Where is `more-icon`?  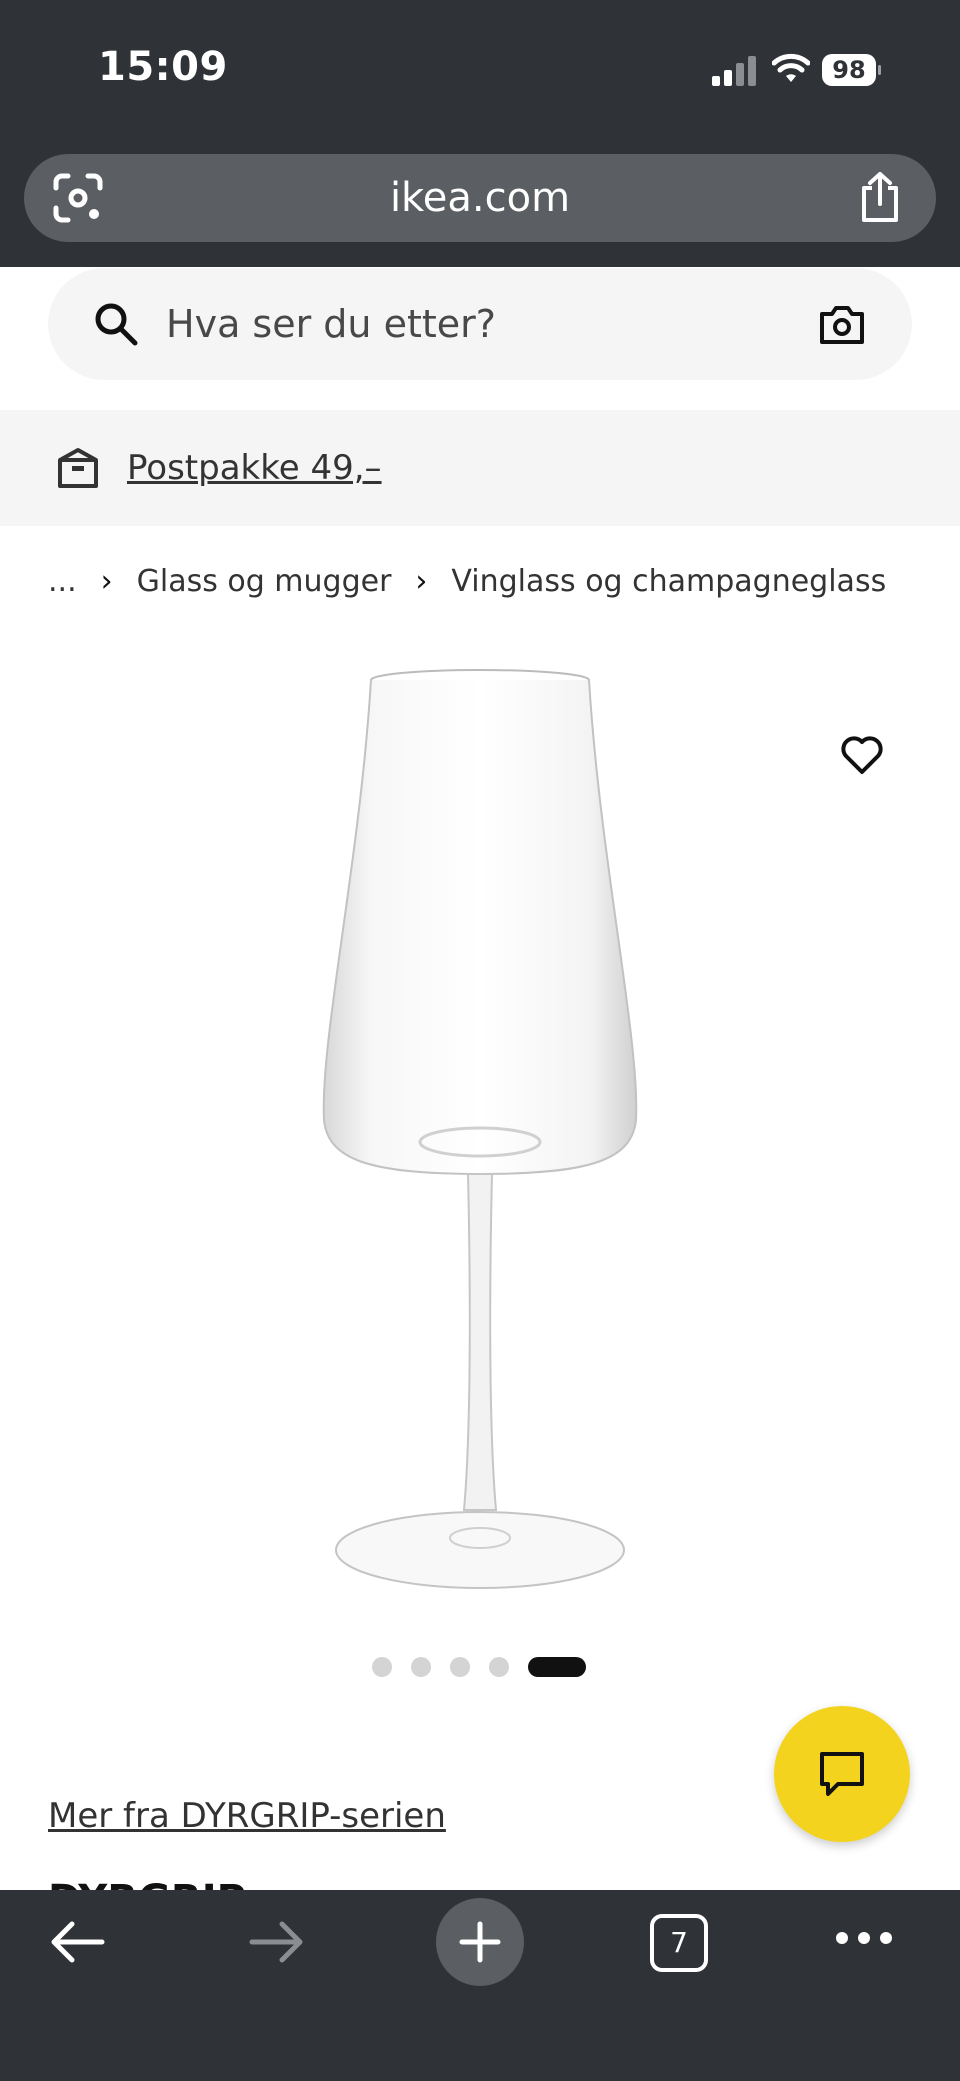
more-icon is located at coordinates (864, 1938).